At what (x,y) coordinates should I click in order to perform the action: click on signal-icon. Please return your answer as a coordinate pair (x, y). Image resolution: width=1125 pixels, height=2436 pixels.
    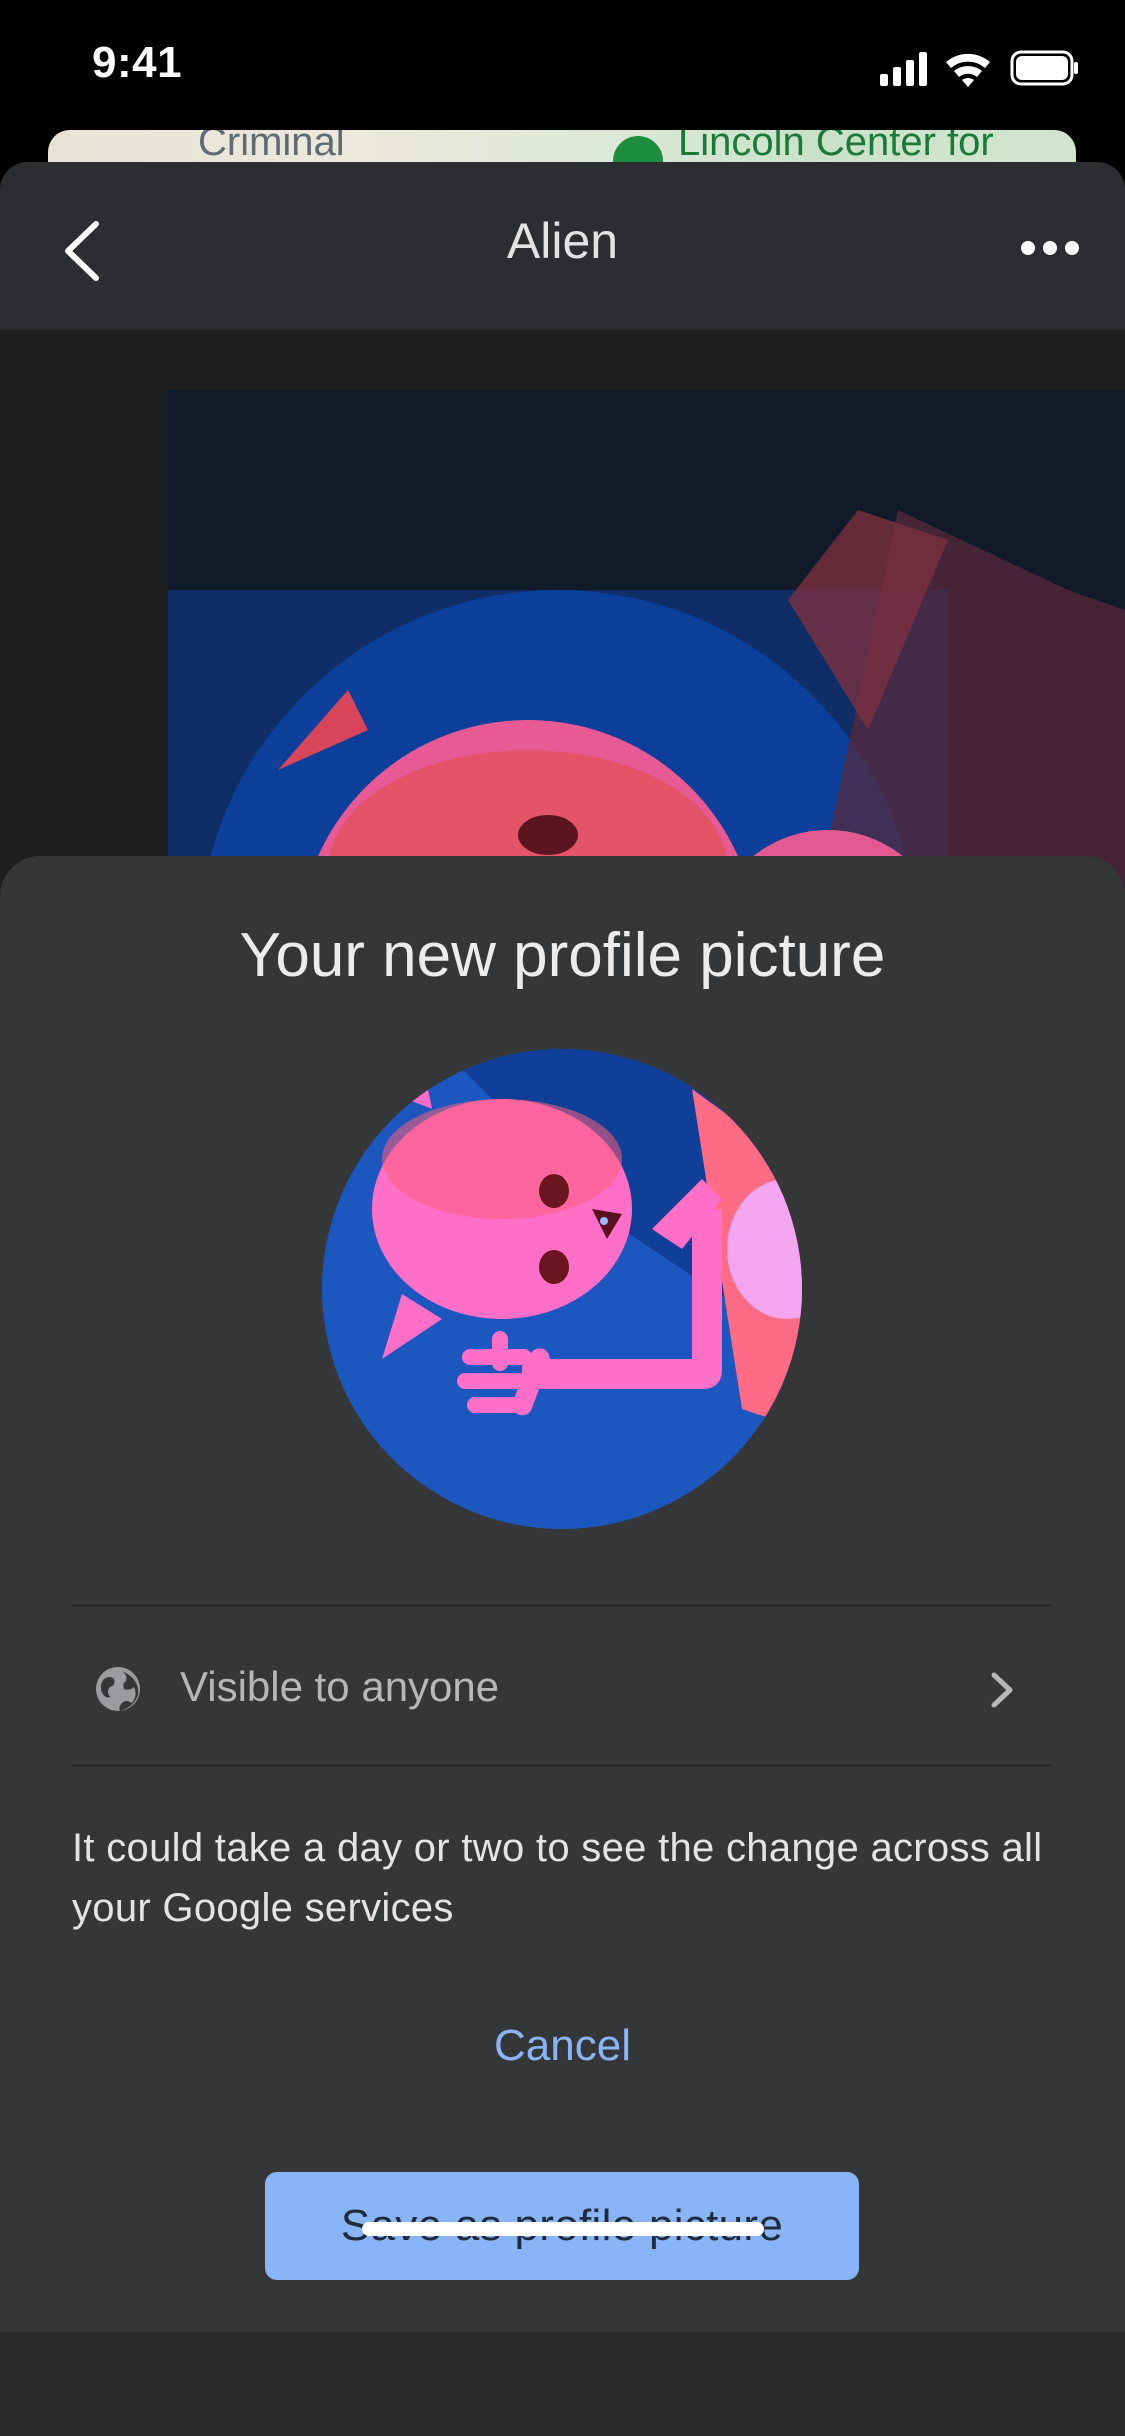
    Looking at the image, I should click on (903, 69).